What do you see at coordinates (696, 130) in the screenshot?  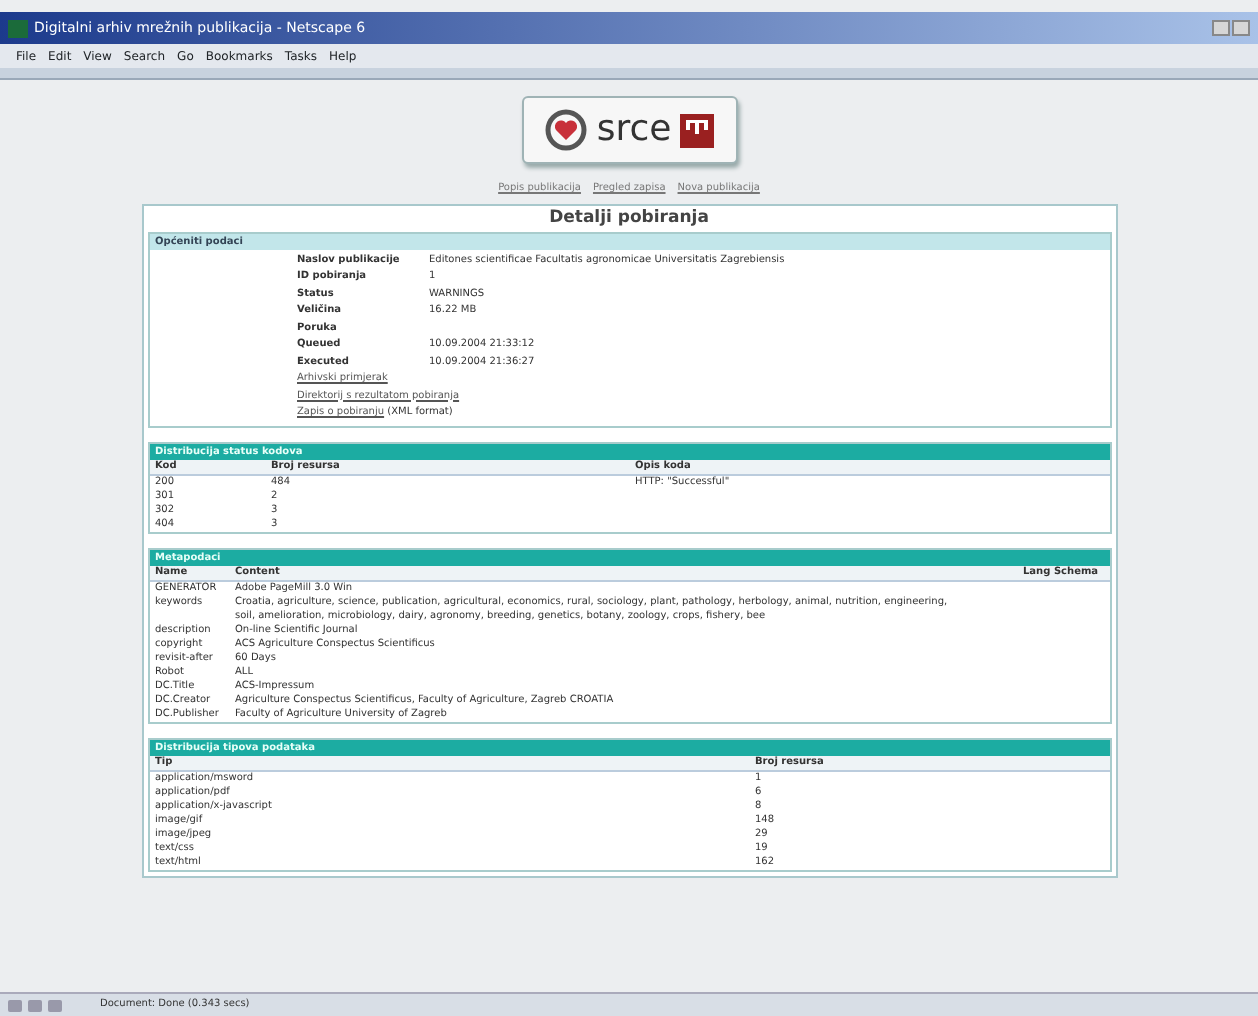 I see `building-icon` at bounding box center [696, 130].